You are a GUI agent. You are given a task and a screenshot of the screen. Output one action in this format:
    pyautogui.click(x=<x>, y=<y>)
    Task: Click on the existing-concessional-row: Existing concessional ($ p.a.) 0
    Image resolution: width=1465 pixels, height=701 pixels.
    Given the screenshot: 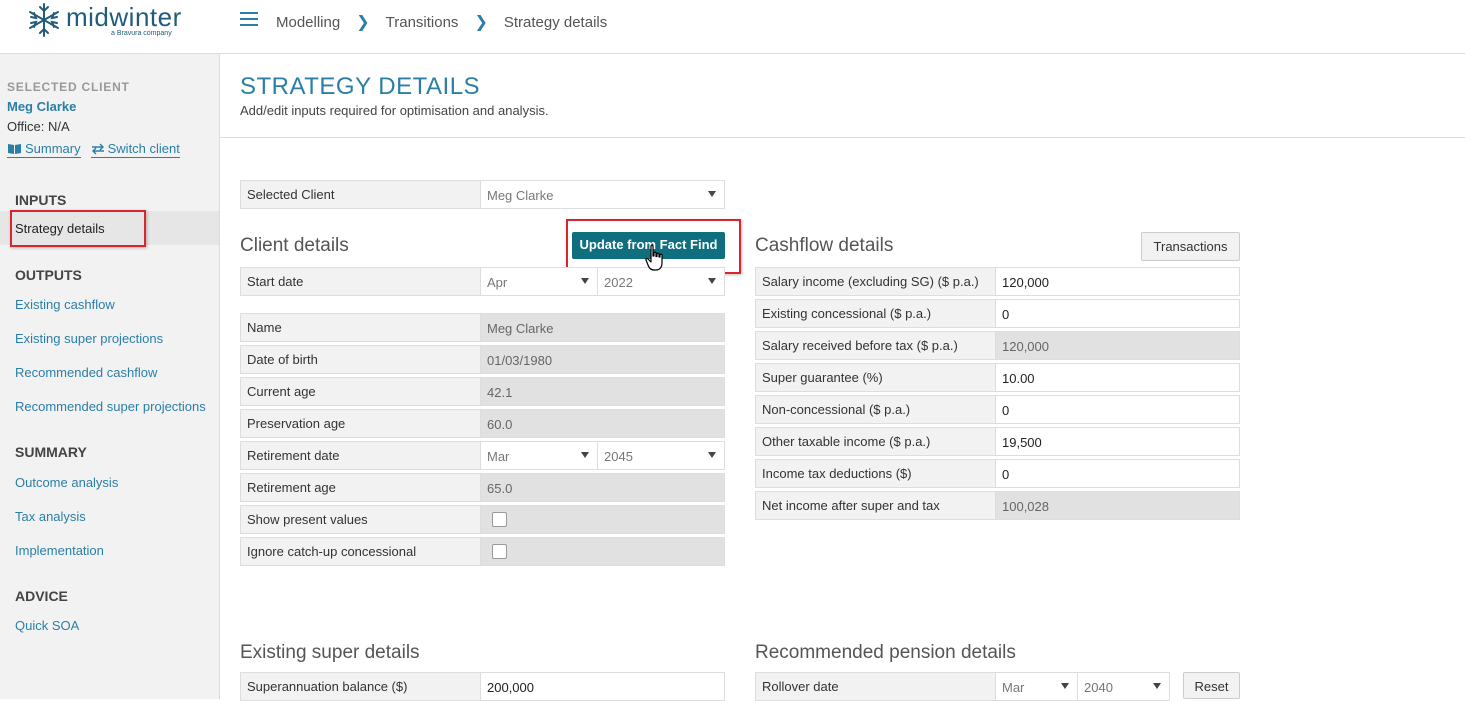 What is the action you would take?
    pyautogui.click(x=997, y=313)
    